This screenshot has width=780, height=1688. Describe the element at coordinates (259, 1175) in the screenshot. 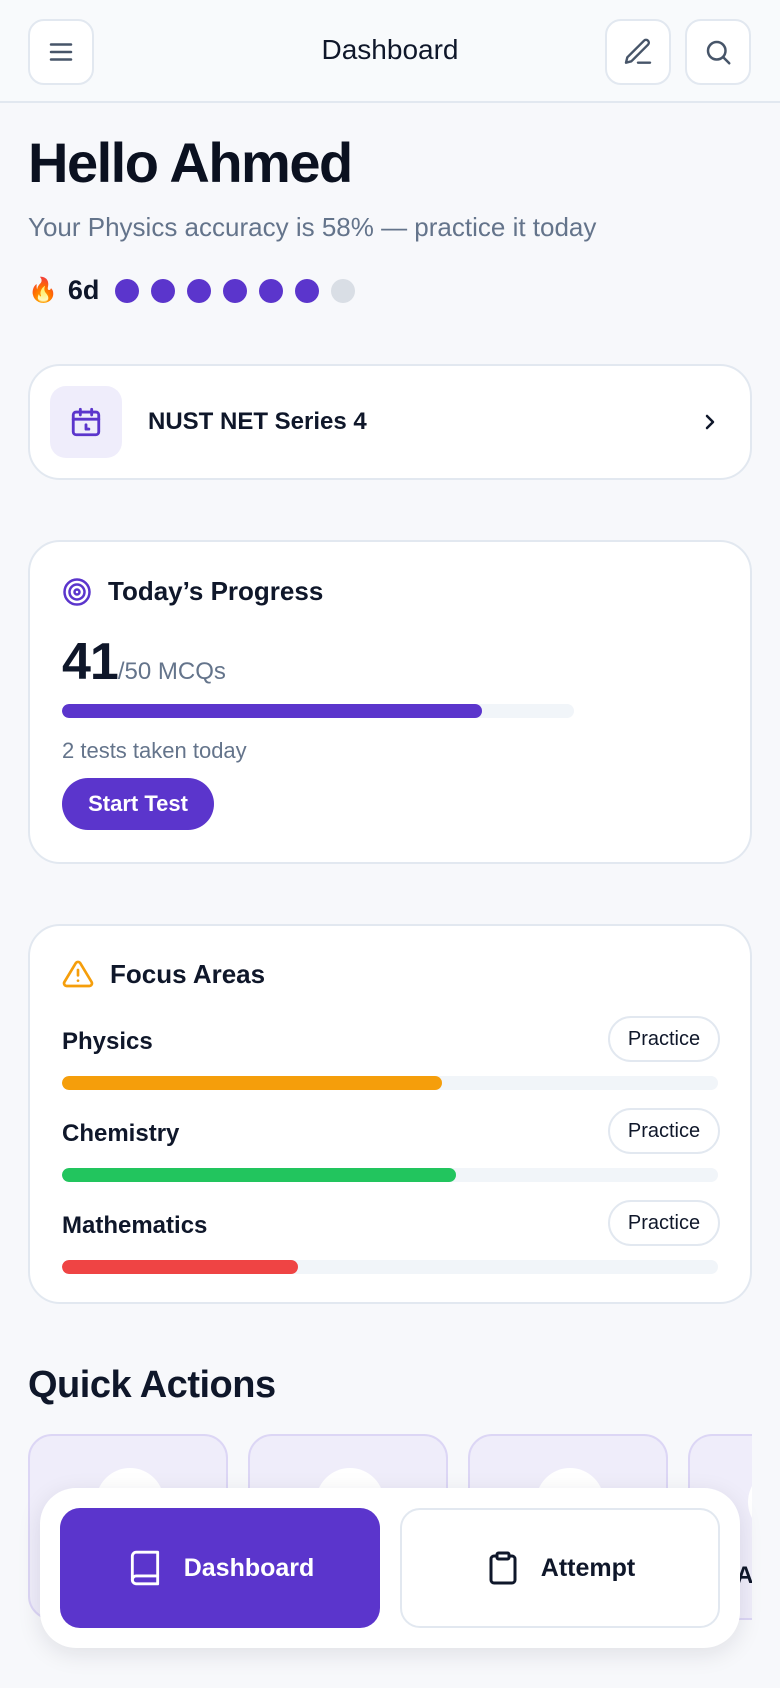

I see `subject-fill-chemistry` at that location.